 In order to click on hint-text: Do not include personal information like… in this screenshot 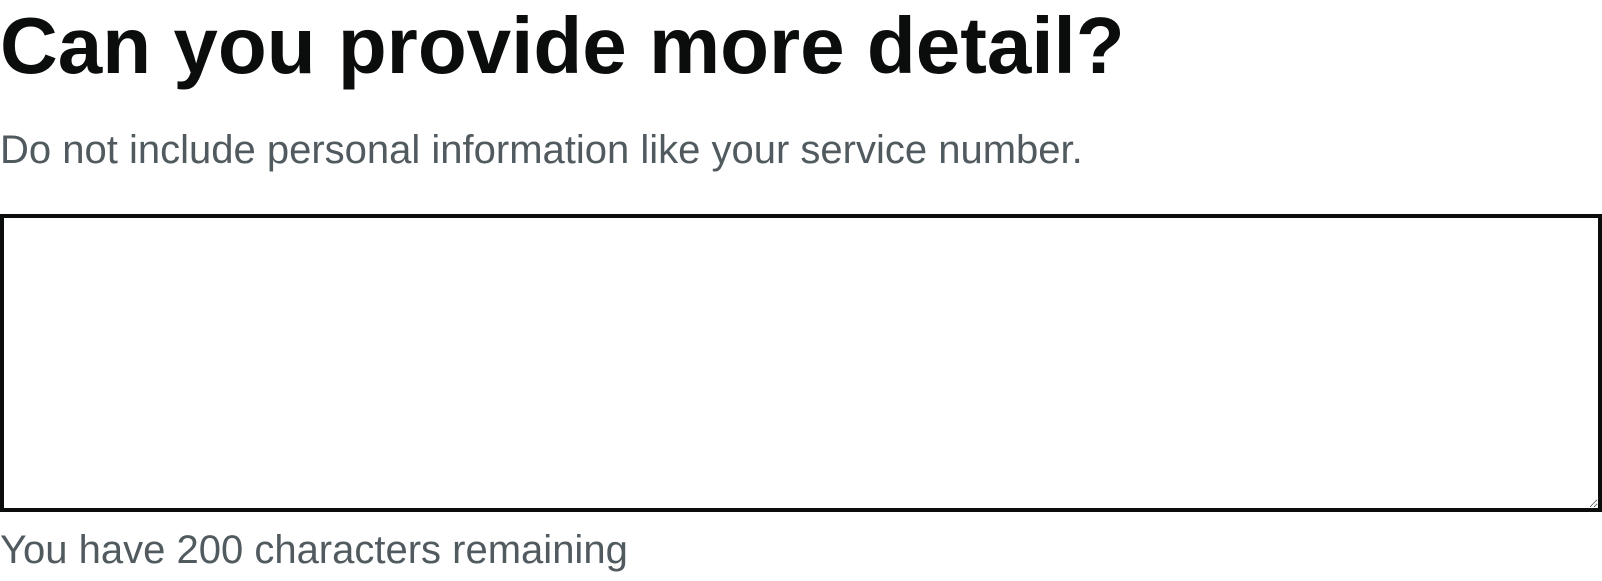, I will do `click(541, 150)`.